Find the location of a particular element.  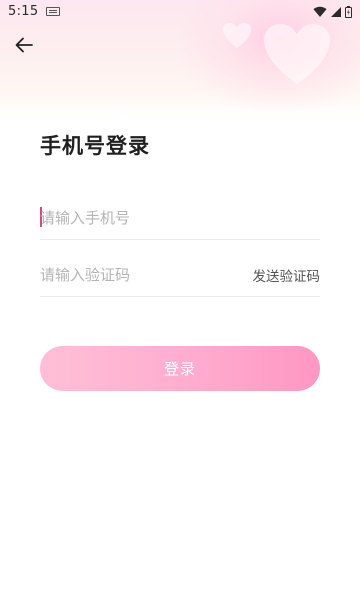

back-button is located at coordinates (24, 45).